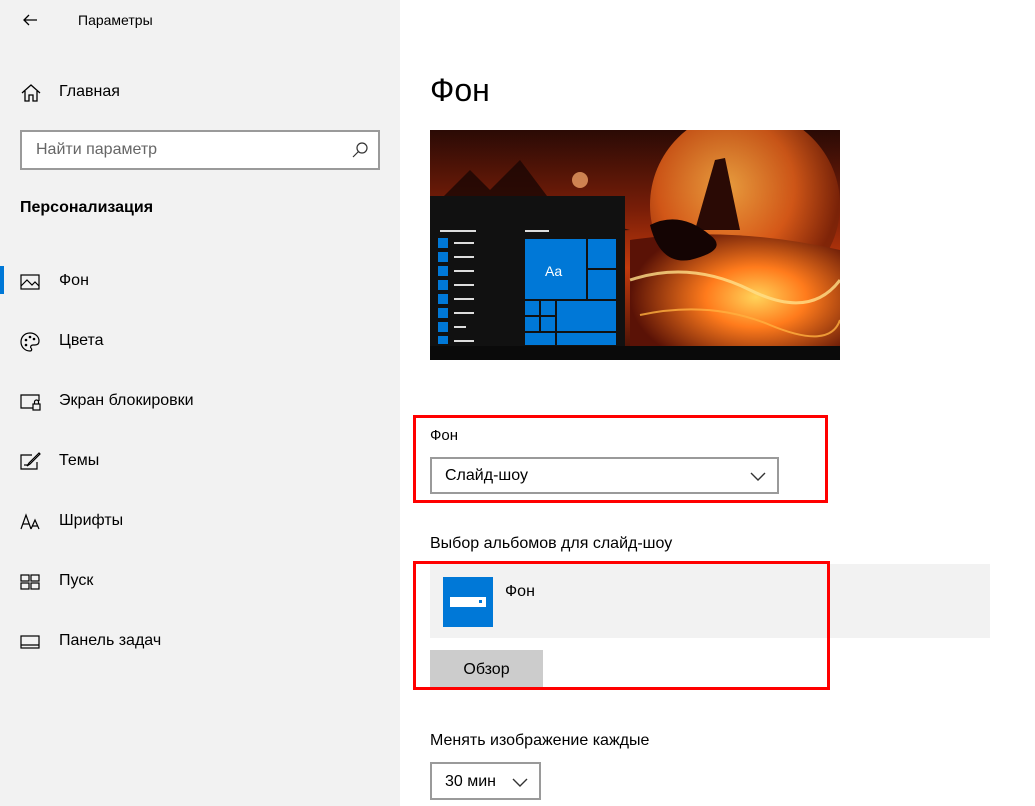 This screenshot has height=806, width=1035. What do you see at coordinates (76, 580) in the screenshot?
I see `sidebar-item-label: Пуск` at bounding box center [76, 580].